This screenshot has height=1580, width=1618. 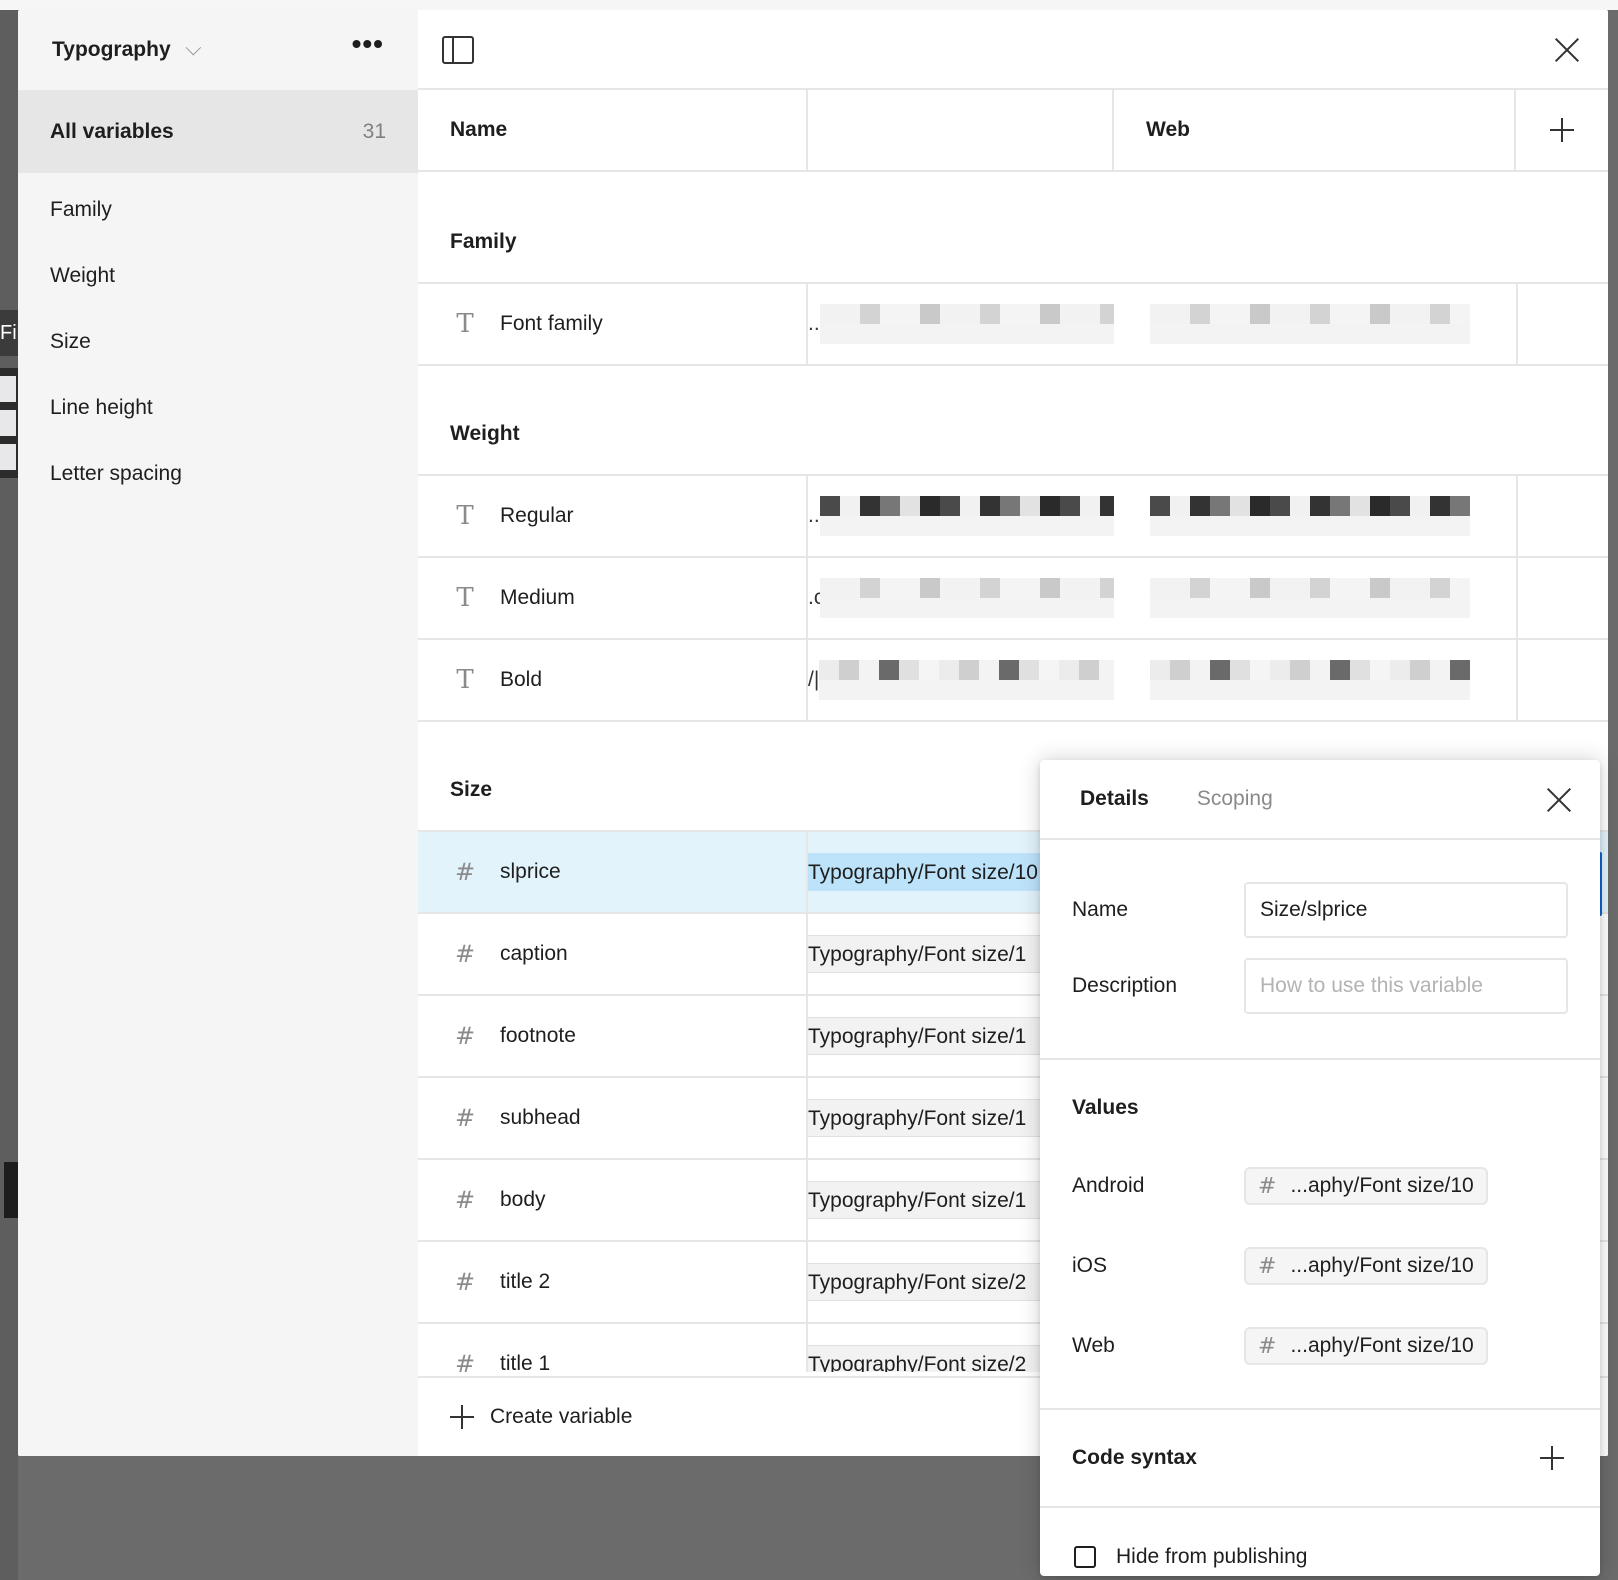 I want to click on description-field-row: Description, so click(x=1320, y=986).